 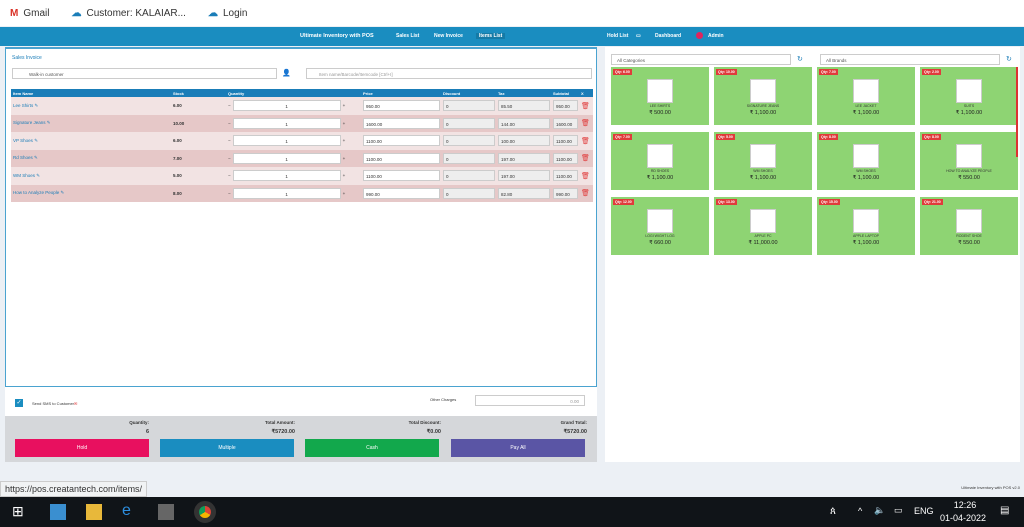 What do you see at coordinates (701, 59) in the screenshot?
I see `category-select: All Categories` at bounding box center [701, 59].